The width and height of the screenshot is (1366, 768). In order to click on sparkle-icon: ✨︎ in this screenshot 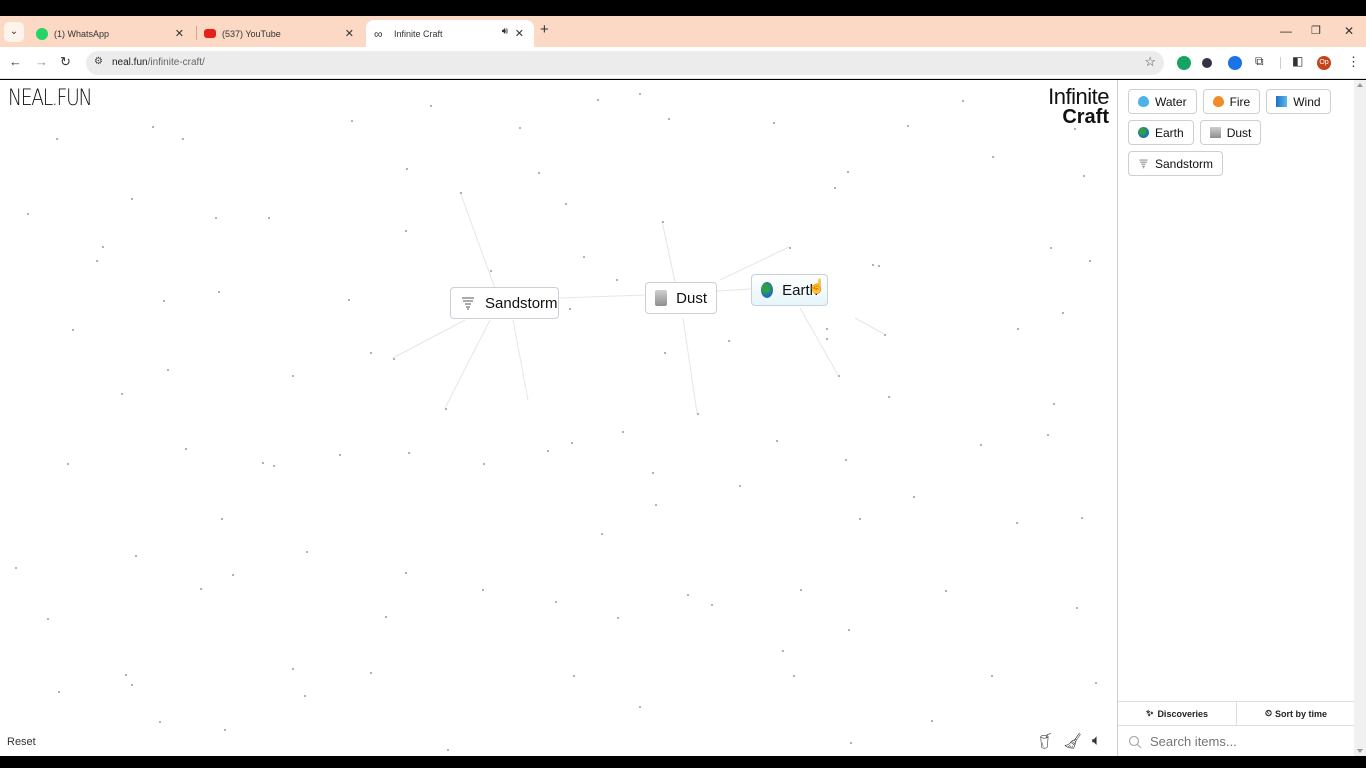, I will do `click(1150, 713)`.